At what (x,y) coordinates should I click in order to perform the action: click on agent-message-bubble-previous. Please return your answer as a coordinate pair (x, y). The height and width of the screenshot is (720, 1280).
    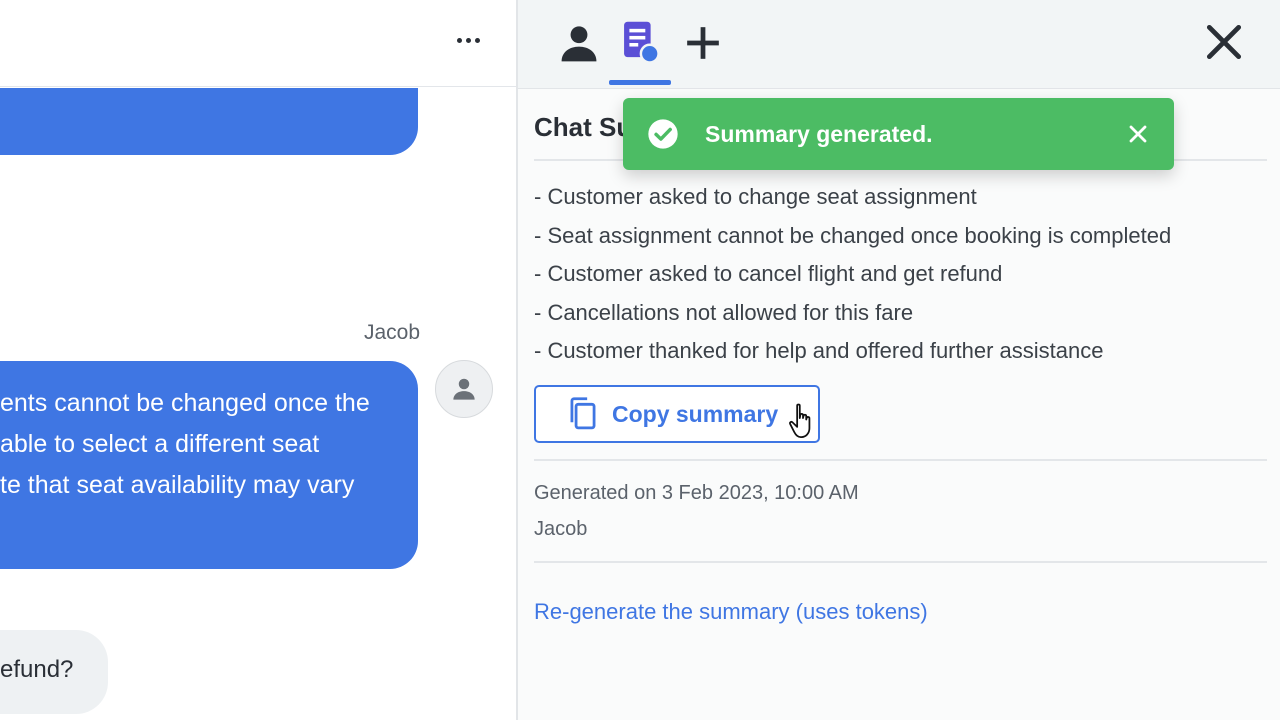
    Looking at the image, I should click on (209, 121).